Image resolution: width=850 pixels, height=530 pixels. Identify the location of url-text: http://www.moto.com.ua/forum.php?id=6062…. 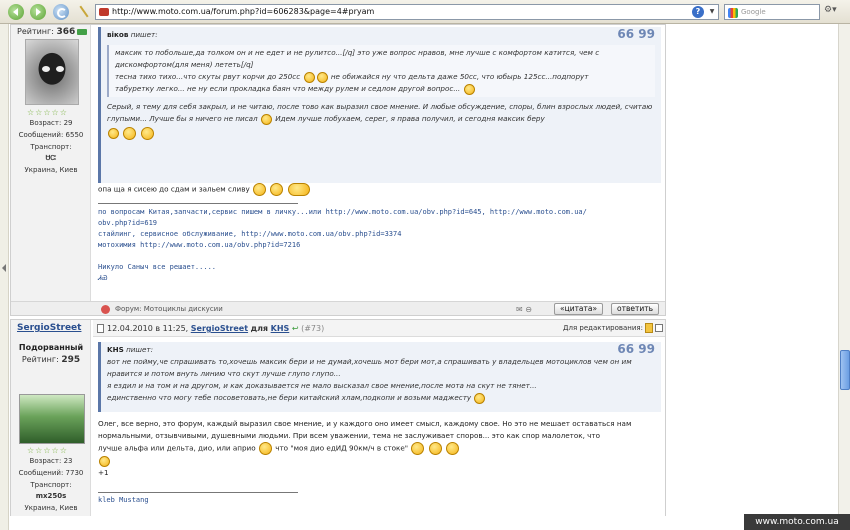
(243, 11).